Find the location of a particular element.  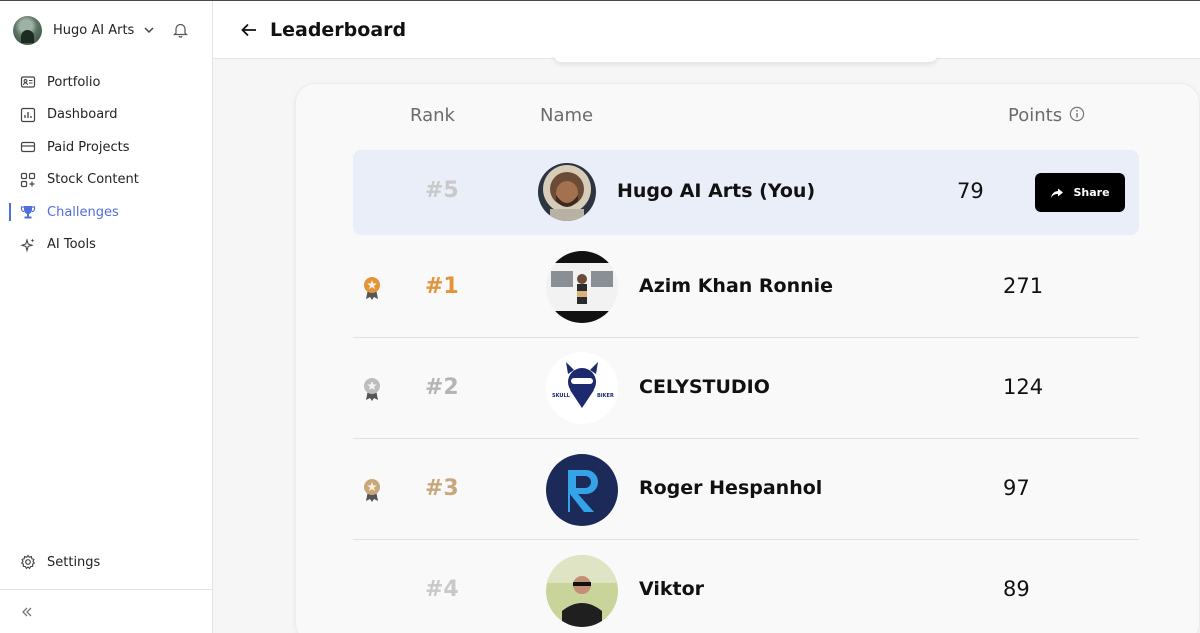

table-row: #1 Azim Khan Ronnie 271 is located at coordinates (746, 287).